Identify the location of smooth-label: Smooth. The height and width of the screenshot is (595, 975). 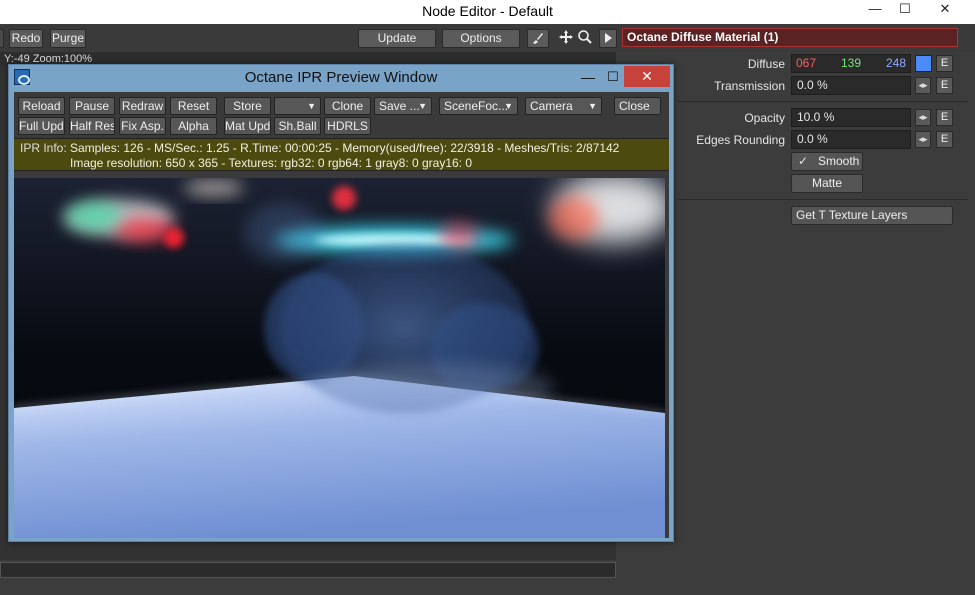
(839, 161).